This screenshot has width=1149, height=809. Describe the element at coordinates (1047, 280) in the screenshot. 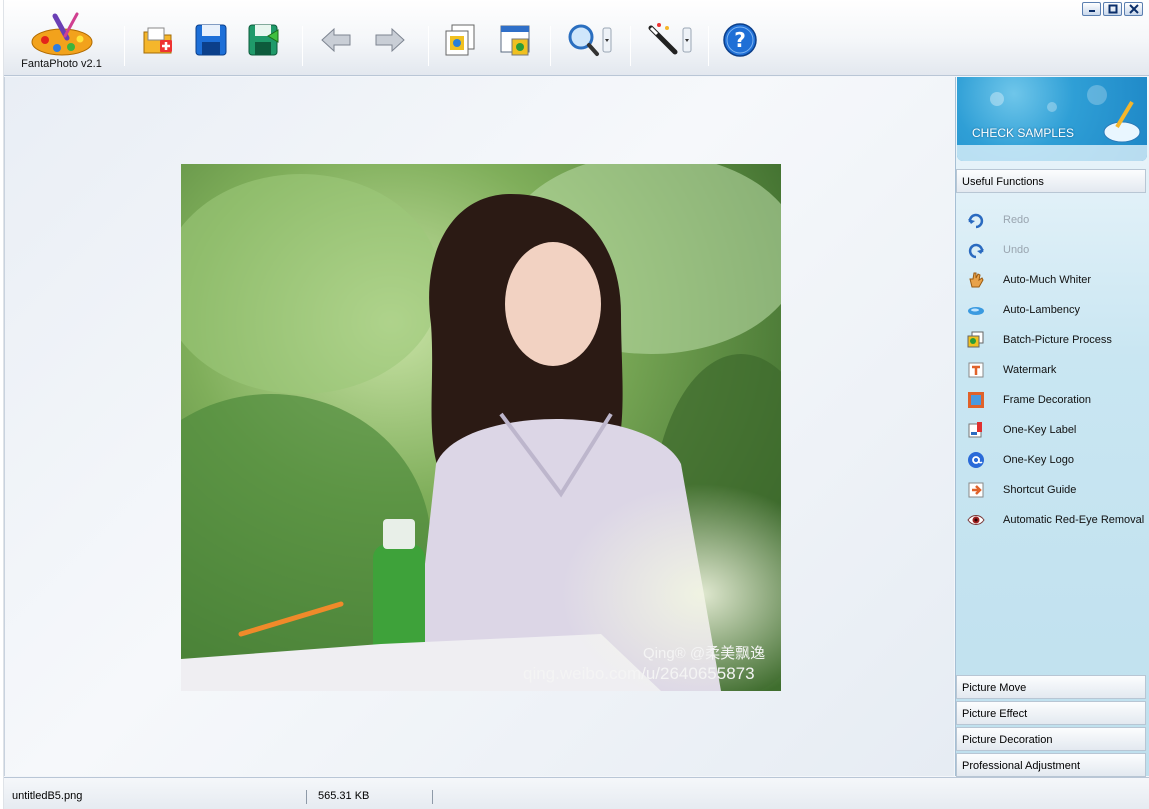

I see `fn-label: Auto-Much Whiter` at that location.